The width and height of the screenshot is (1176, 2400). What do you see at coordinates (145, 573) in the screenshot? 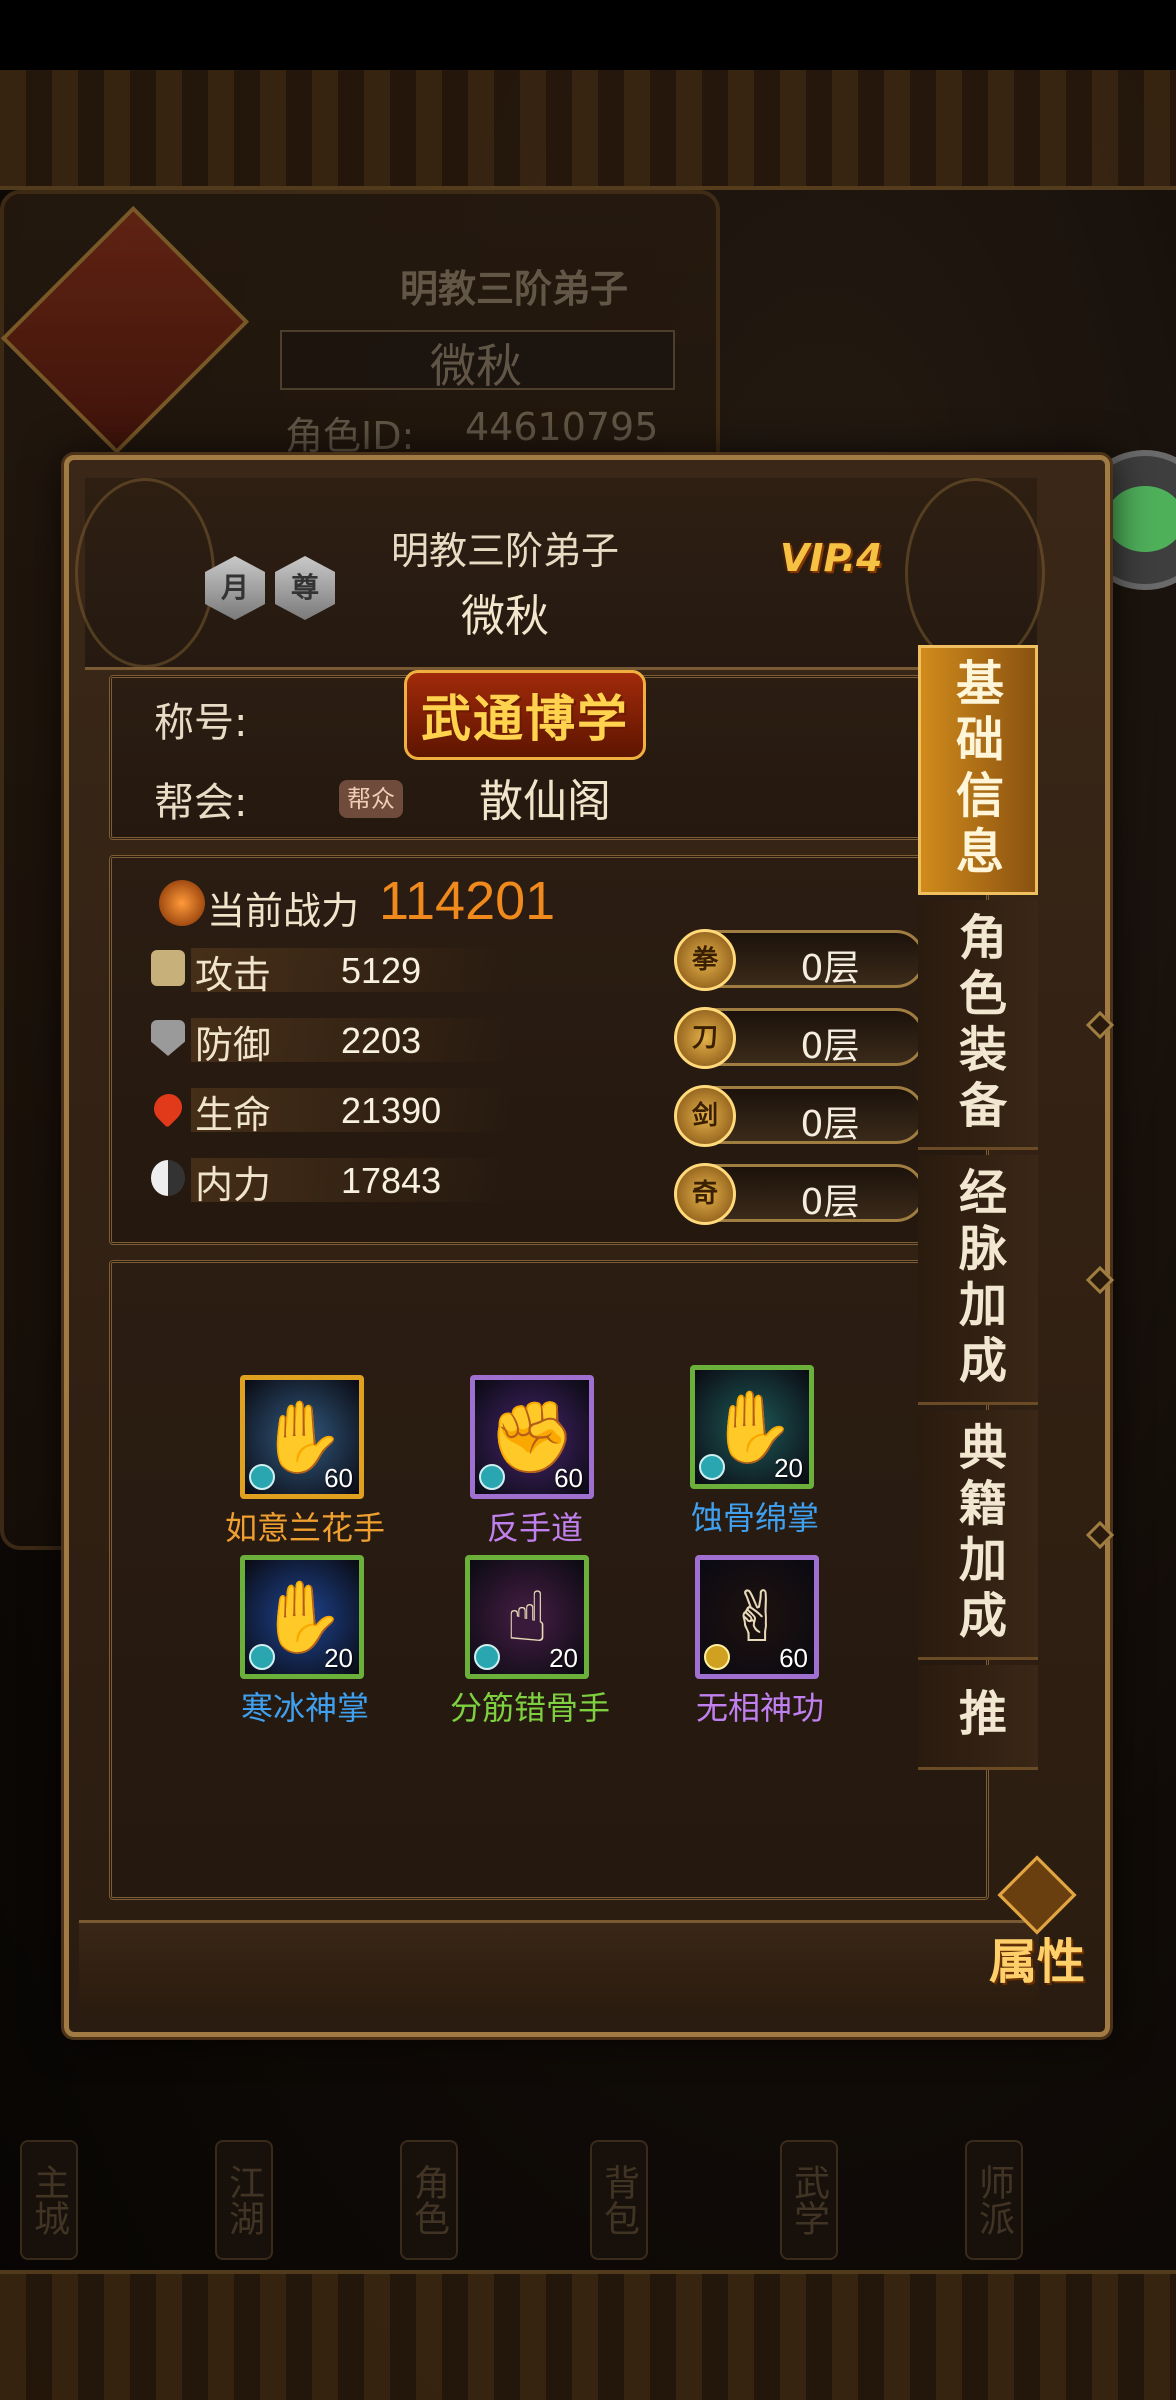
I see `header-swirl-left` at bounding box center [145, 573].